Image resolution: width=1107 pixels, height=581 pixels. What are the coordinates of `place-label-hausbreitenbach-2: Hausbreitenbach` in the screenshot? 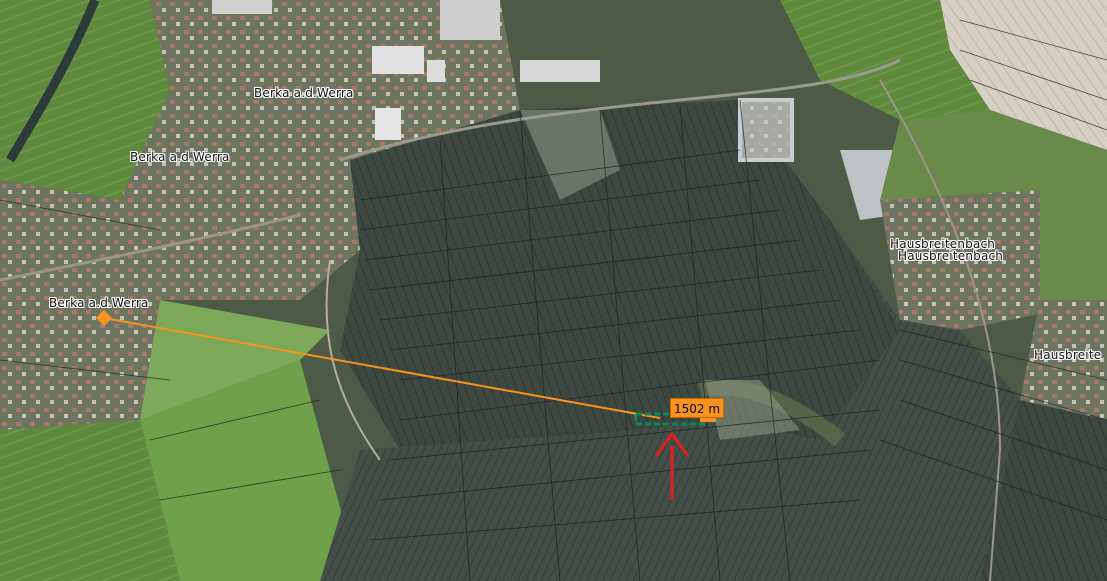 It's located at (951, 256).